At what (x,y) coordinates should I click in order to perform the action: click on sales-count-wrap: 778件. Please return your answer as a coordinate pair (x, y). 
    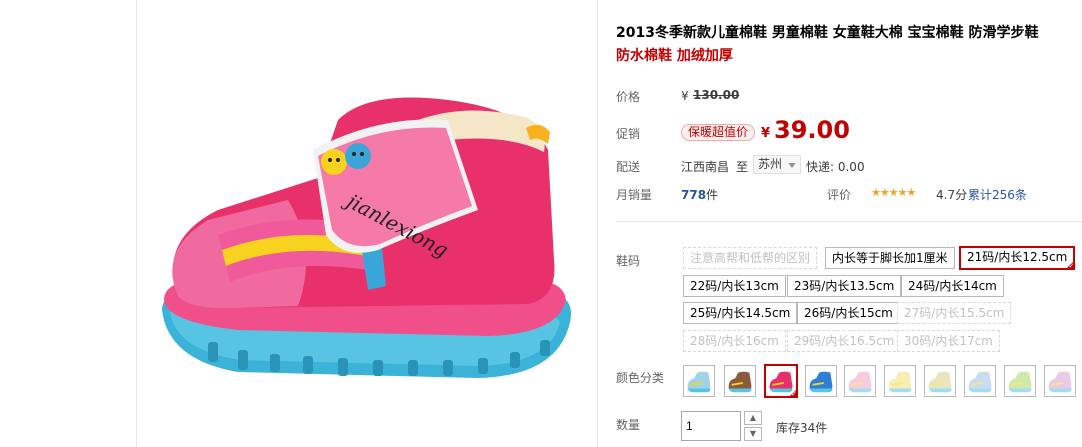
    Looking at the image, I should click on (699, 194).